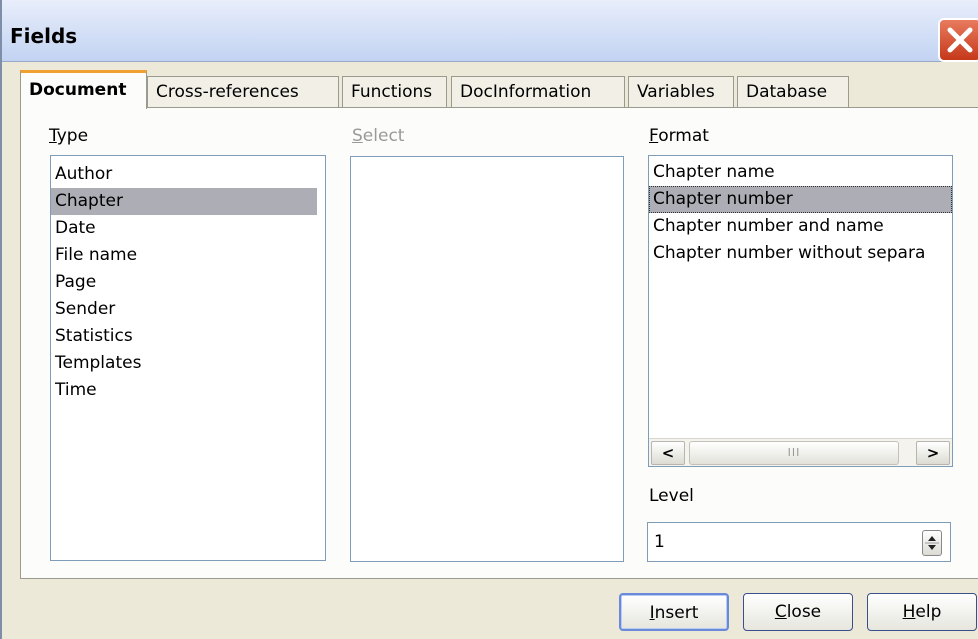  What do you see at coordinates (44, 36) in the screenshot?
I see `dialog-title: Fields` at bounding box center [44, 36].